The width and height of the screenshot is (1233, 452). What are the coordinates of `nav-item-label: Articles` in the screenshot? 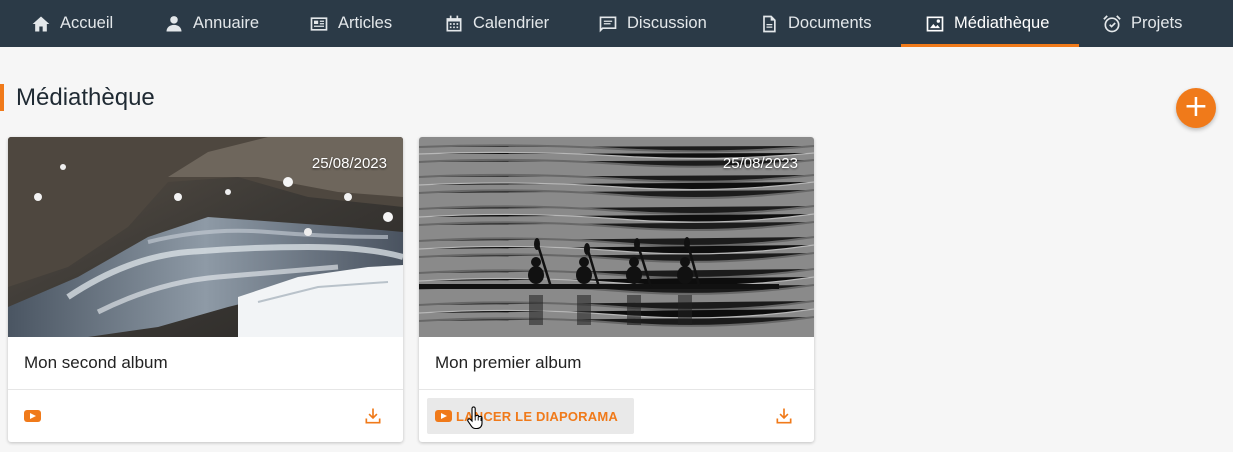 It's located at (365, 23).